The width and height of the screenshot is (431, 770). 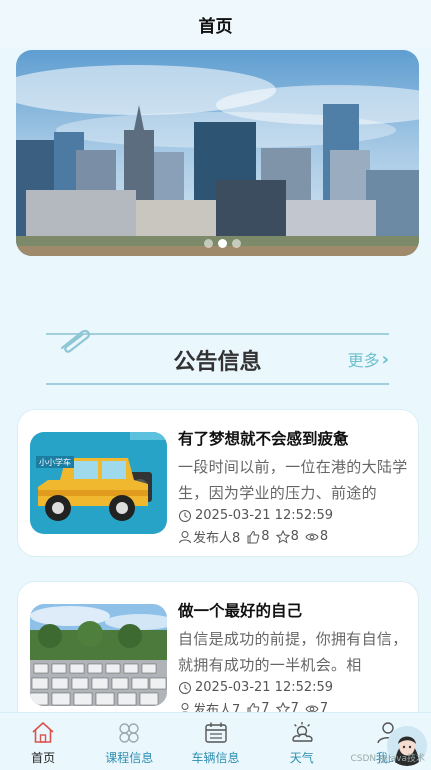 I want to click on more-label: 更多, so click(x=363, y=360).